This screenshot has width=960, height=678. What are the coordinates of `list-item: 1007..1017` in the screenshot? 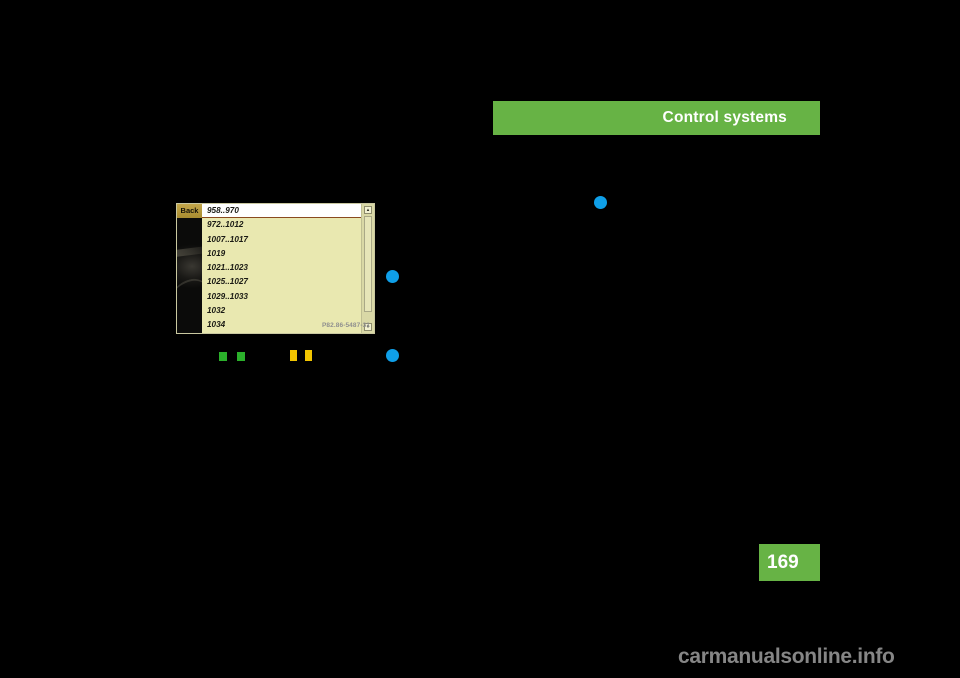 It's located at (281, 240).